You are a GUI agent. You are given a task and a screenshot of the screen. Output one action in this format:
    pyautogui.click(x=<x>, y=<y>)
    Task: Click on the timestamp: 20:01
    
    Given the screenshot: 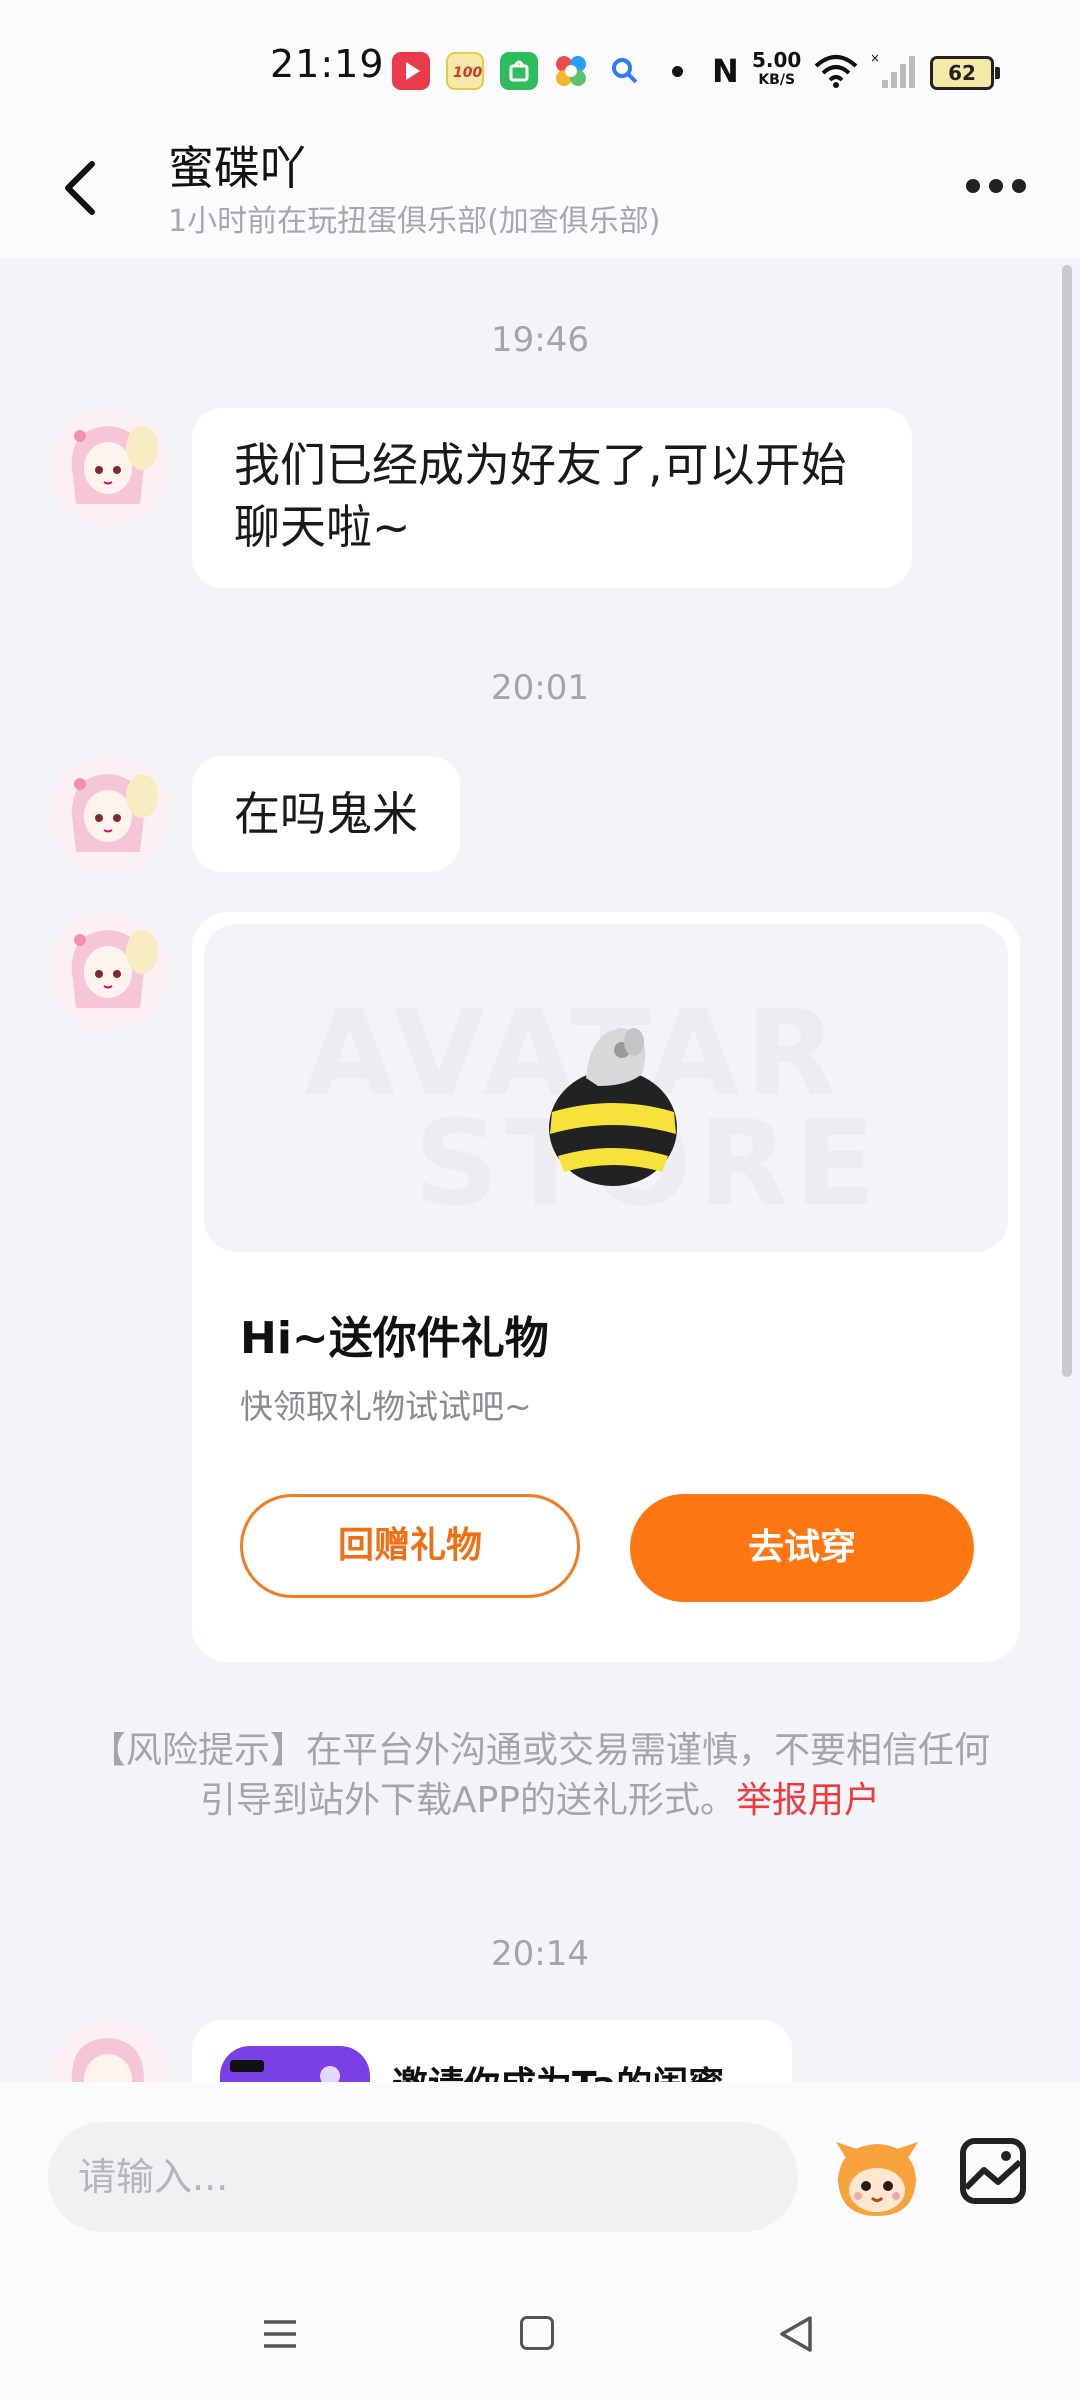 What is the action you would take?
    pyautogui.click(x=540, y=688)
    